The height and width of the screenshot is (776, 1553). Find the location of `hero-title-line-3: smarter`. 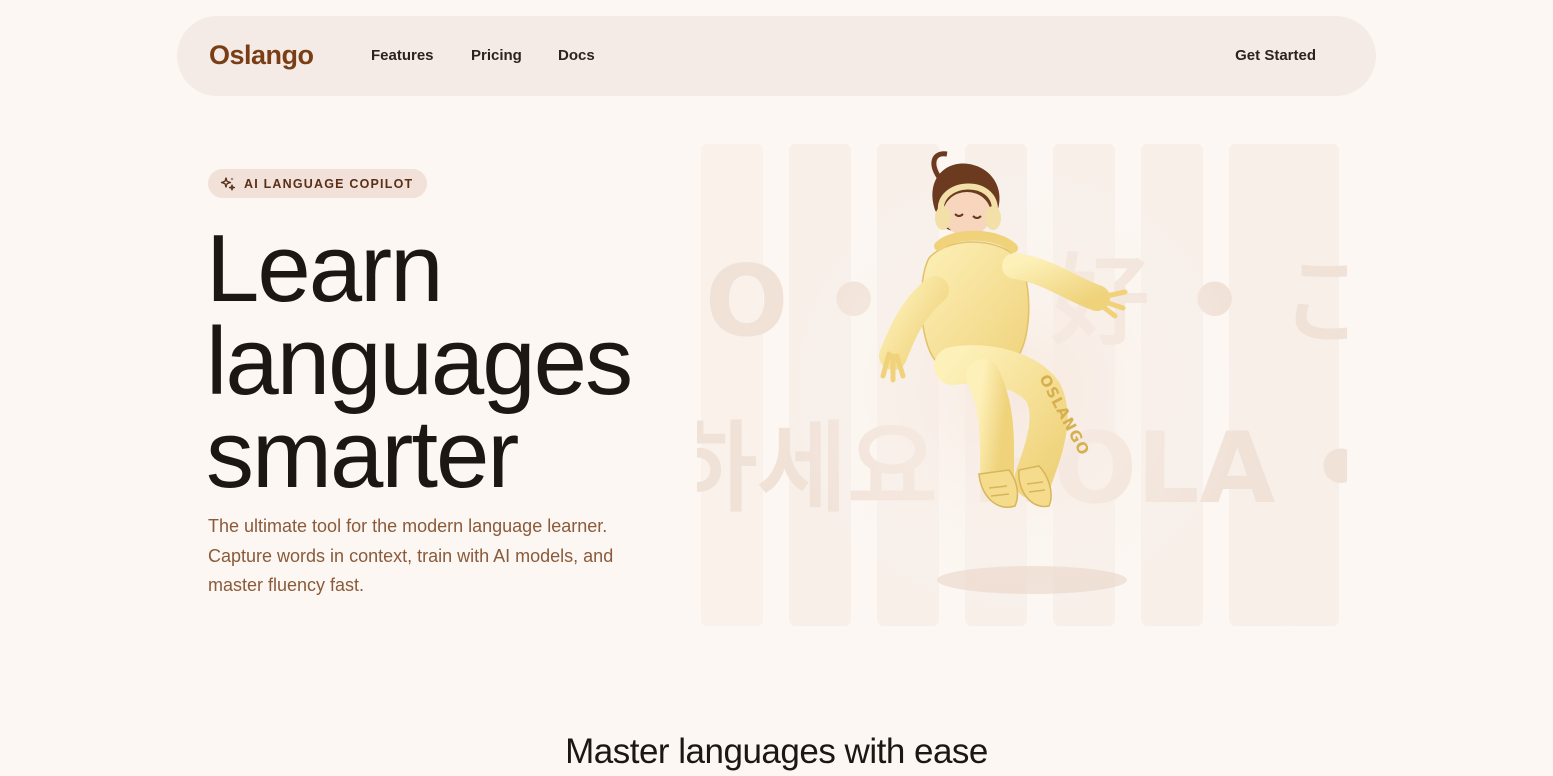

hero-title-line-3: smarter is located at coordinates (362, 454).